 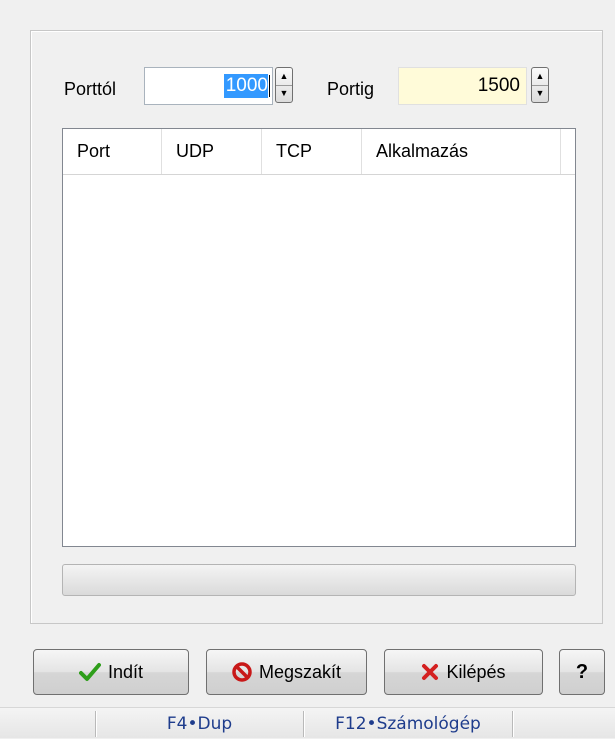 I want to click on column-header-filler, so click(x=568, y=151).